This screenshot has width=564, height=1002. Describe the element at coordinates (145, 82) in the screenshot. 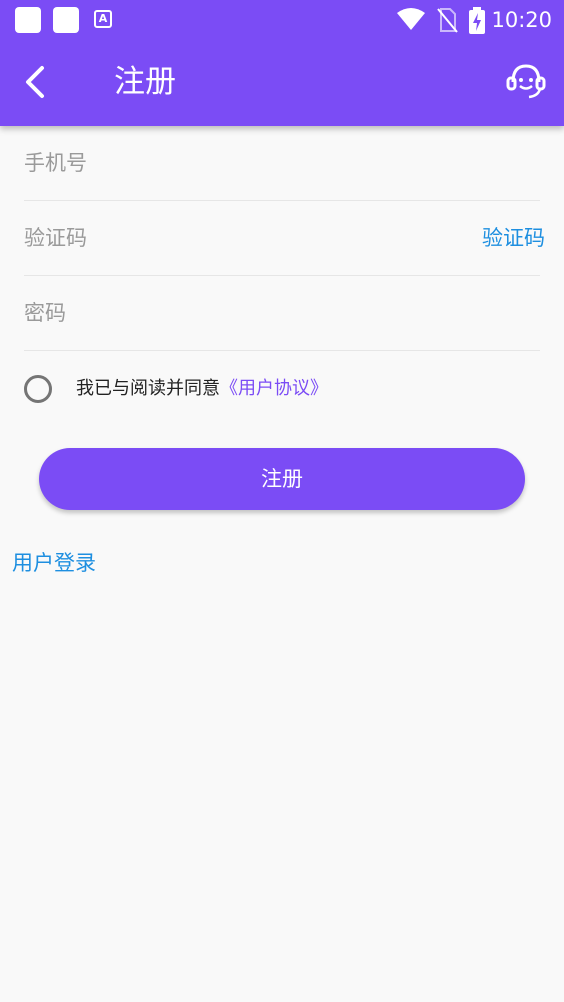

I see `page-title: 注册` at that location.